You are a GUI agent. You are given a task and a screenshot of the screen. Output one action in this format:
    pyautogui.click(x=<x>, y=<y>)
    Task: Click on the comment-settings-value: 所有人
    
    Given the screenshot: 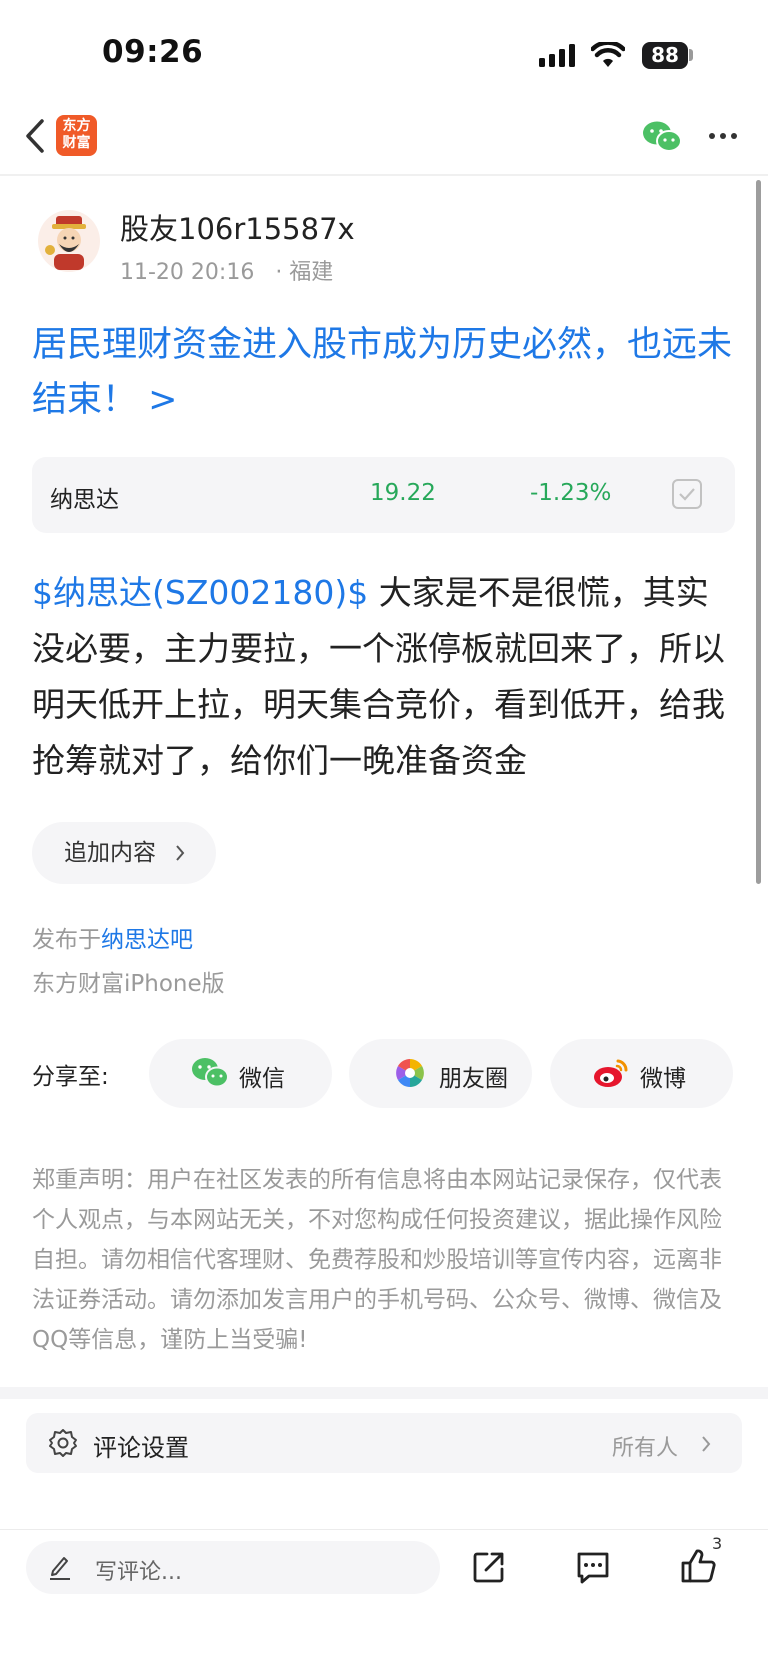 What is the action you would take?
    pyautogui.click(x=645, y=1448)
    